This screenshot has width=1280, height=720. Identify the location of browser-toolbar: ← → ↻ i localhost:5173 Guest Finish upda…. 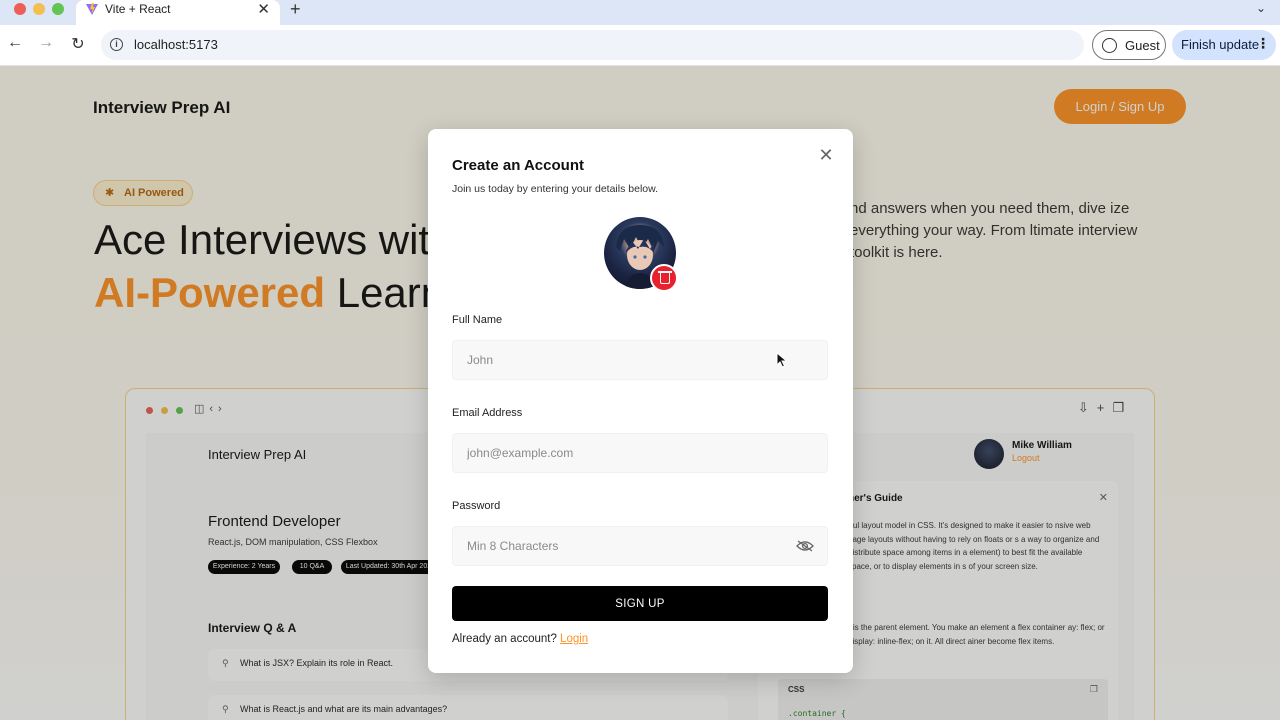
(640, 45).